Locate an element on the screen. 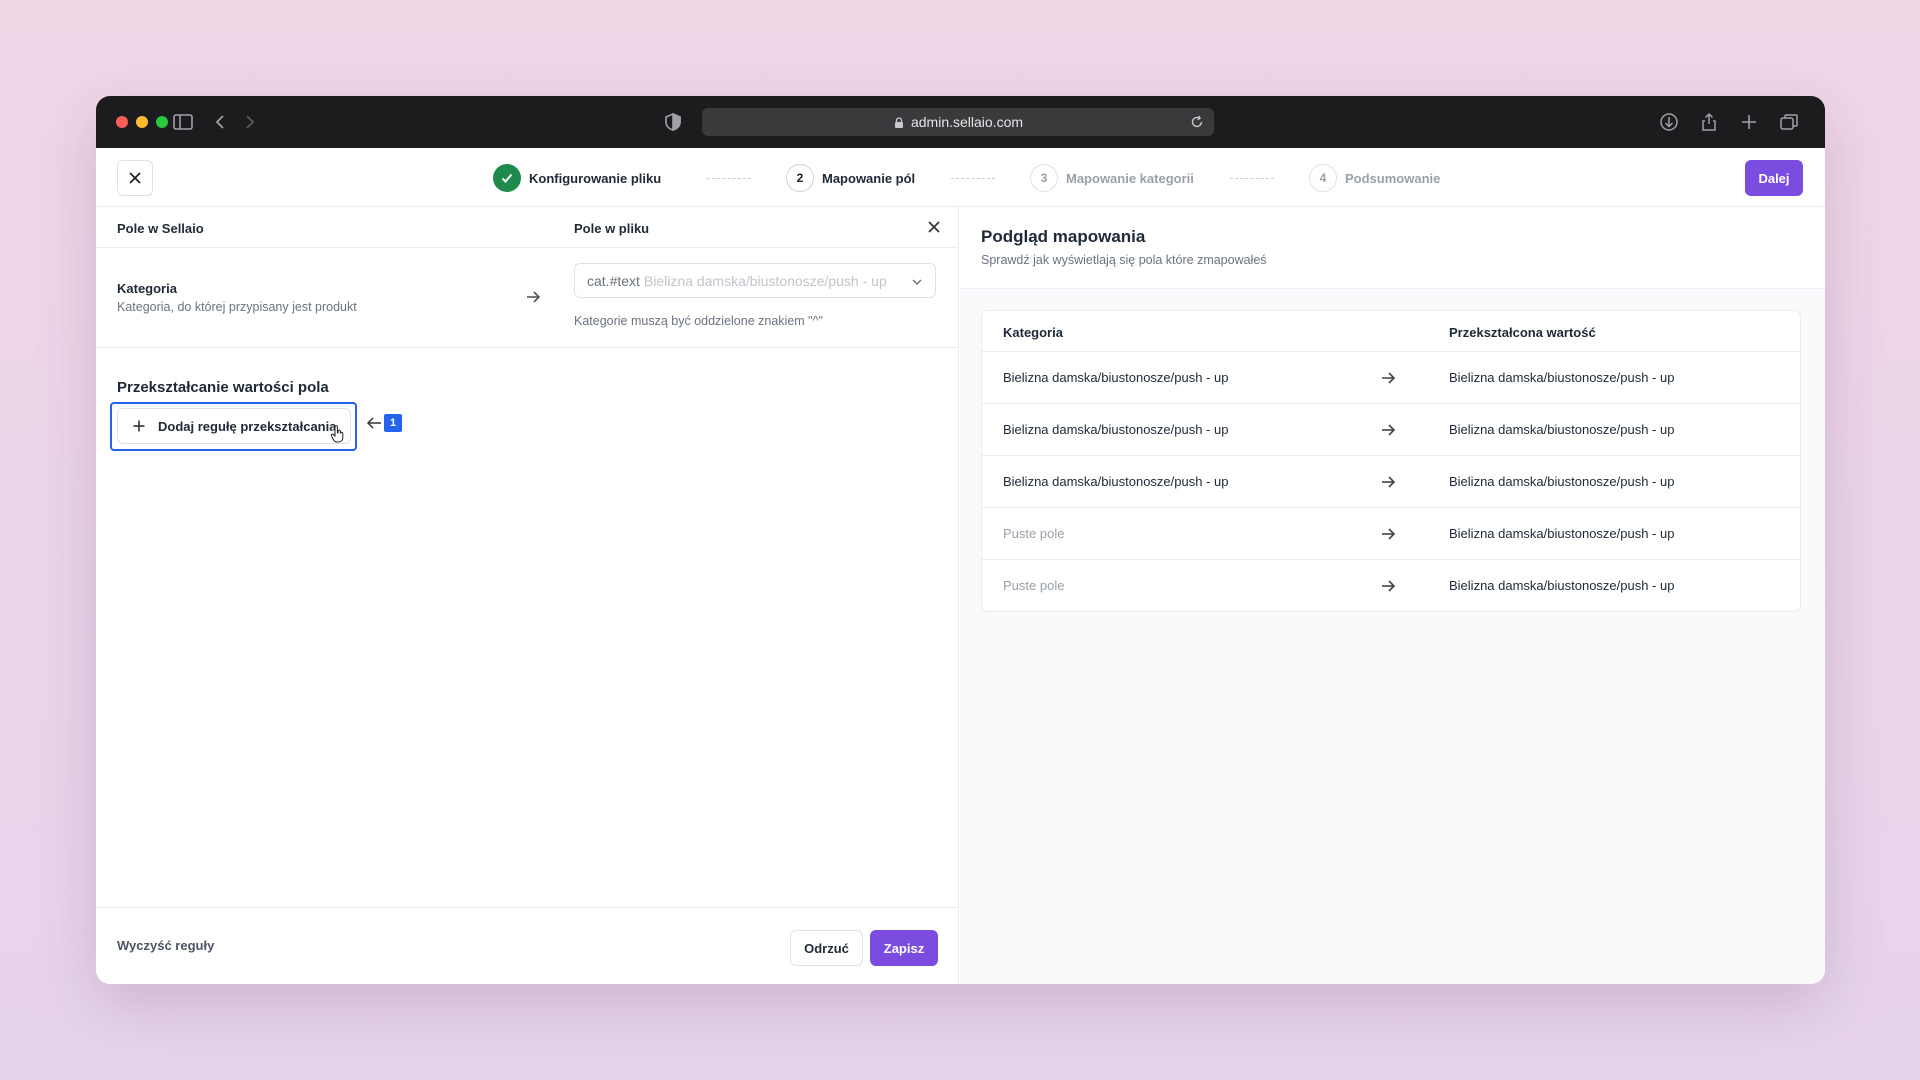  step-number: 2 is located at coordinates (800, 178).